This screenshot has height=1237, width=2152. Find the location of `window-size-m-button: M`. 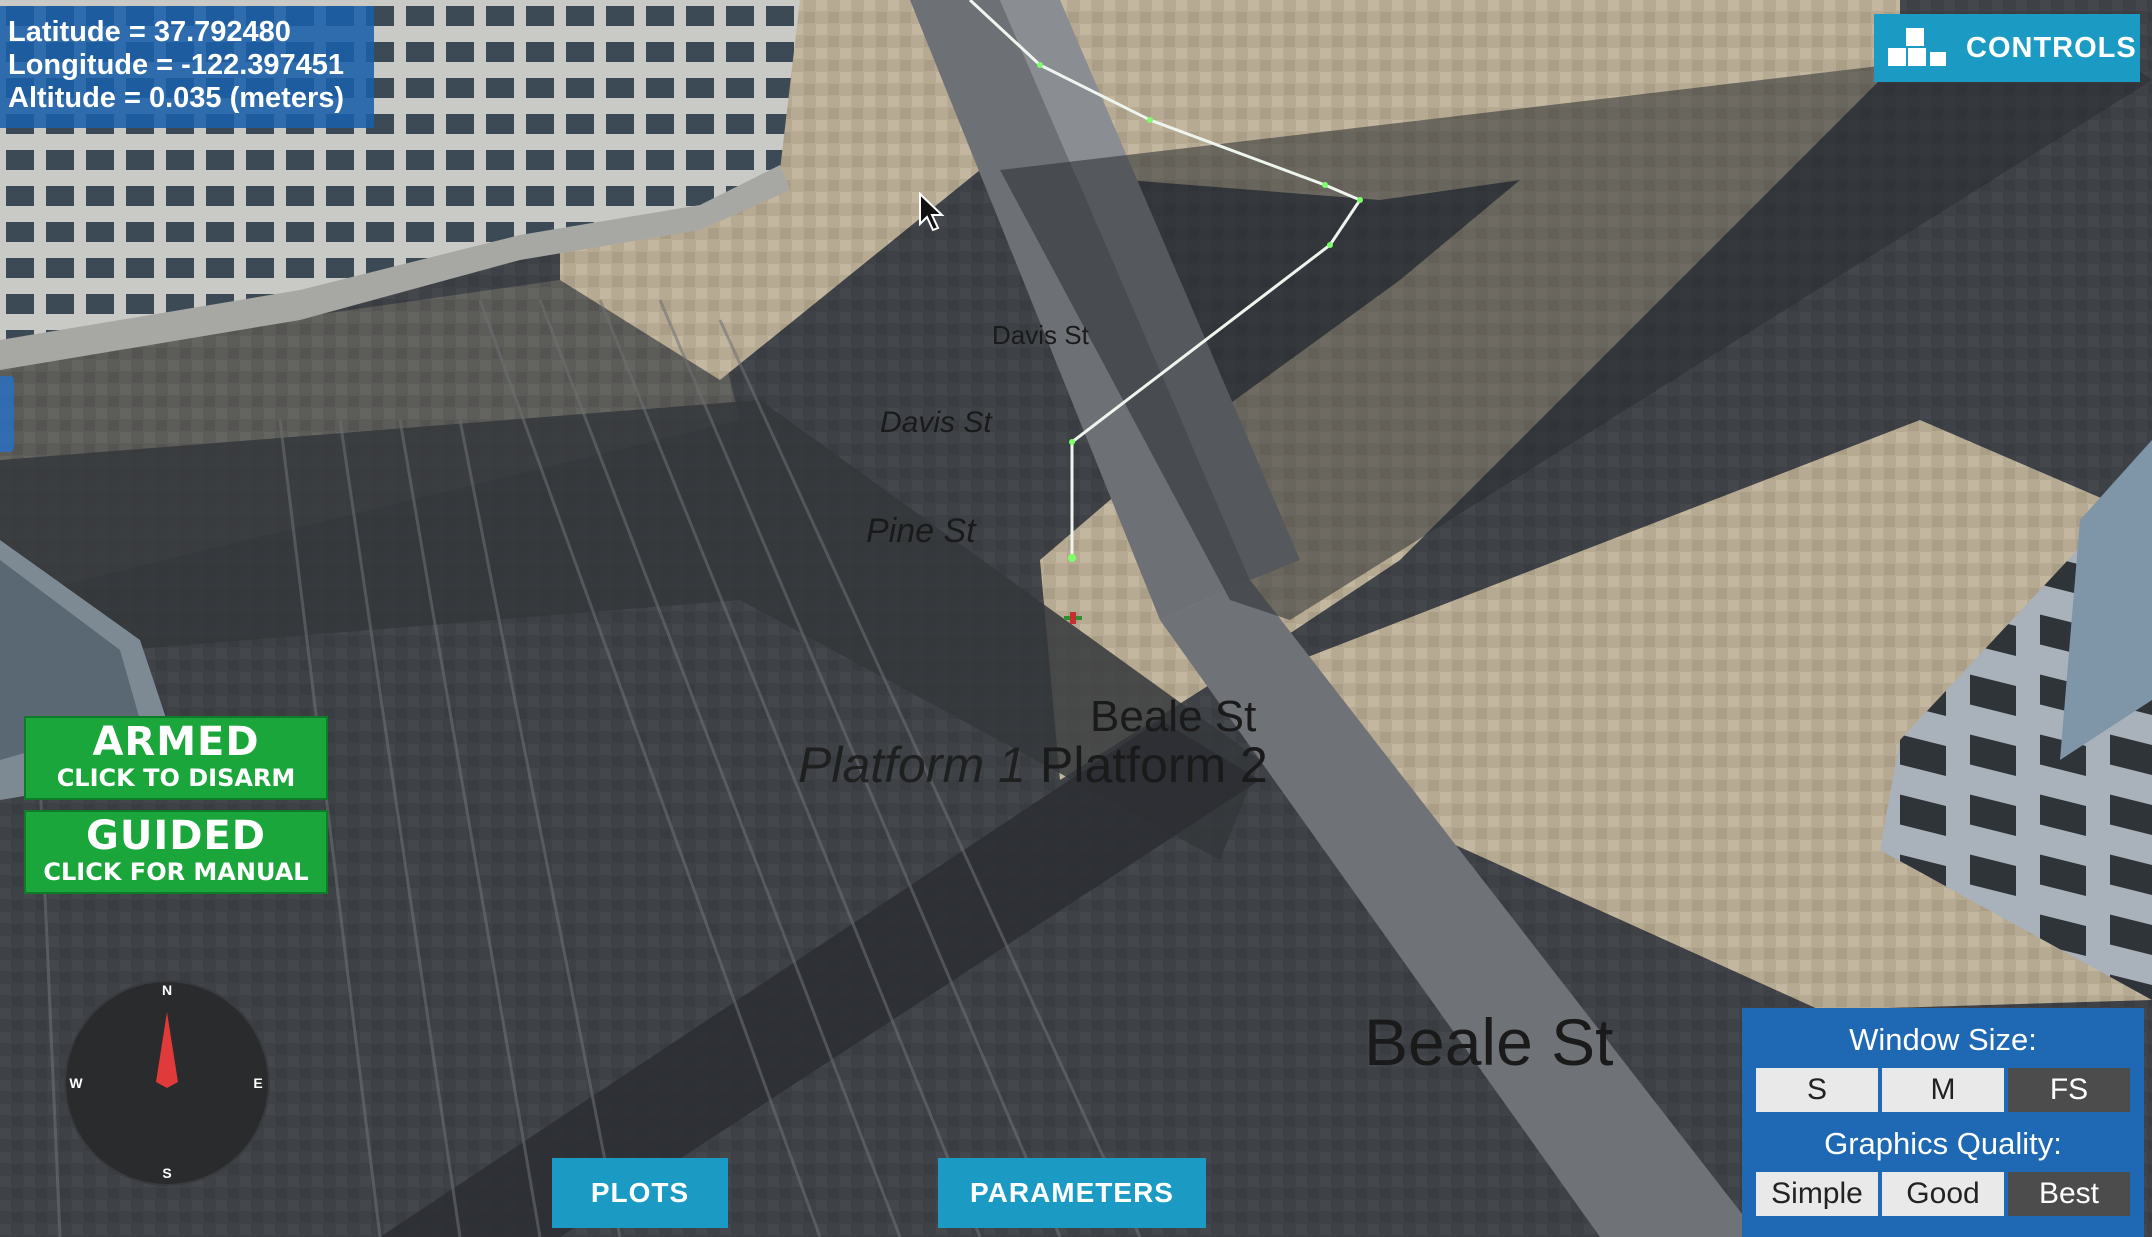

window-size-m-button: M is located at coordinates (1943, 1090).